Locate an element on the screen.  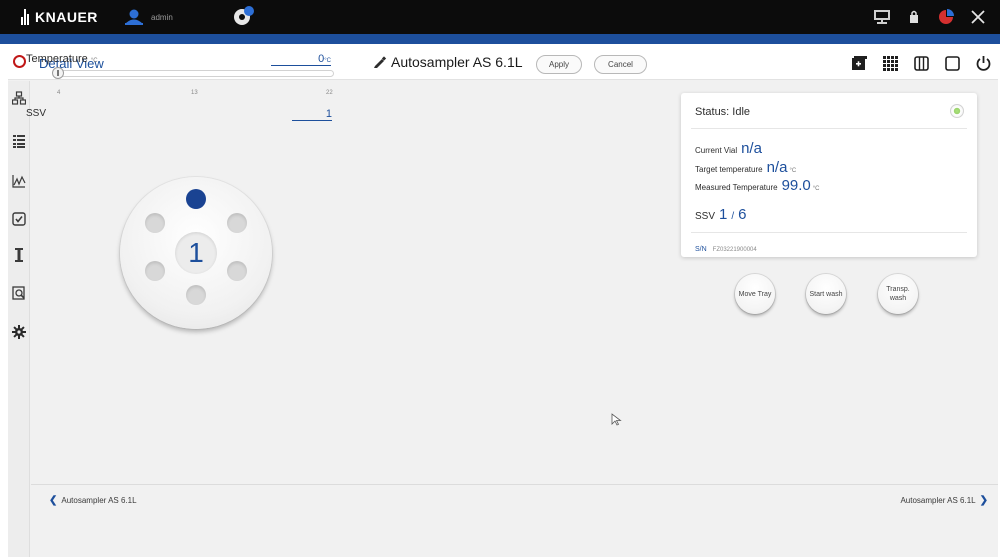
dashboard-button is located at coordinates (946, 17).